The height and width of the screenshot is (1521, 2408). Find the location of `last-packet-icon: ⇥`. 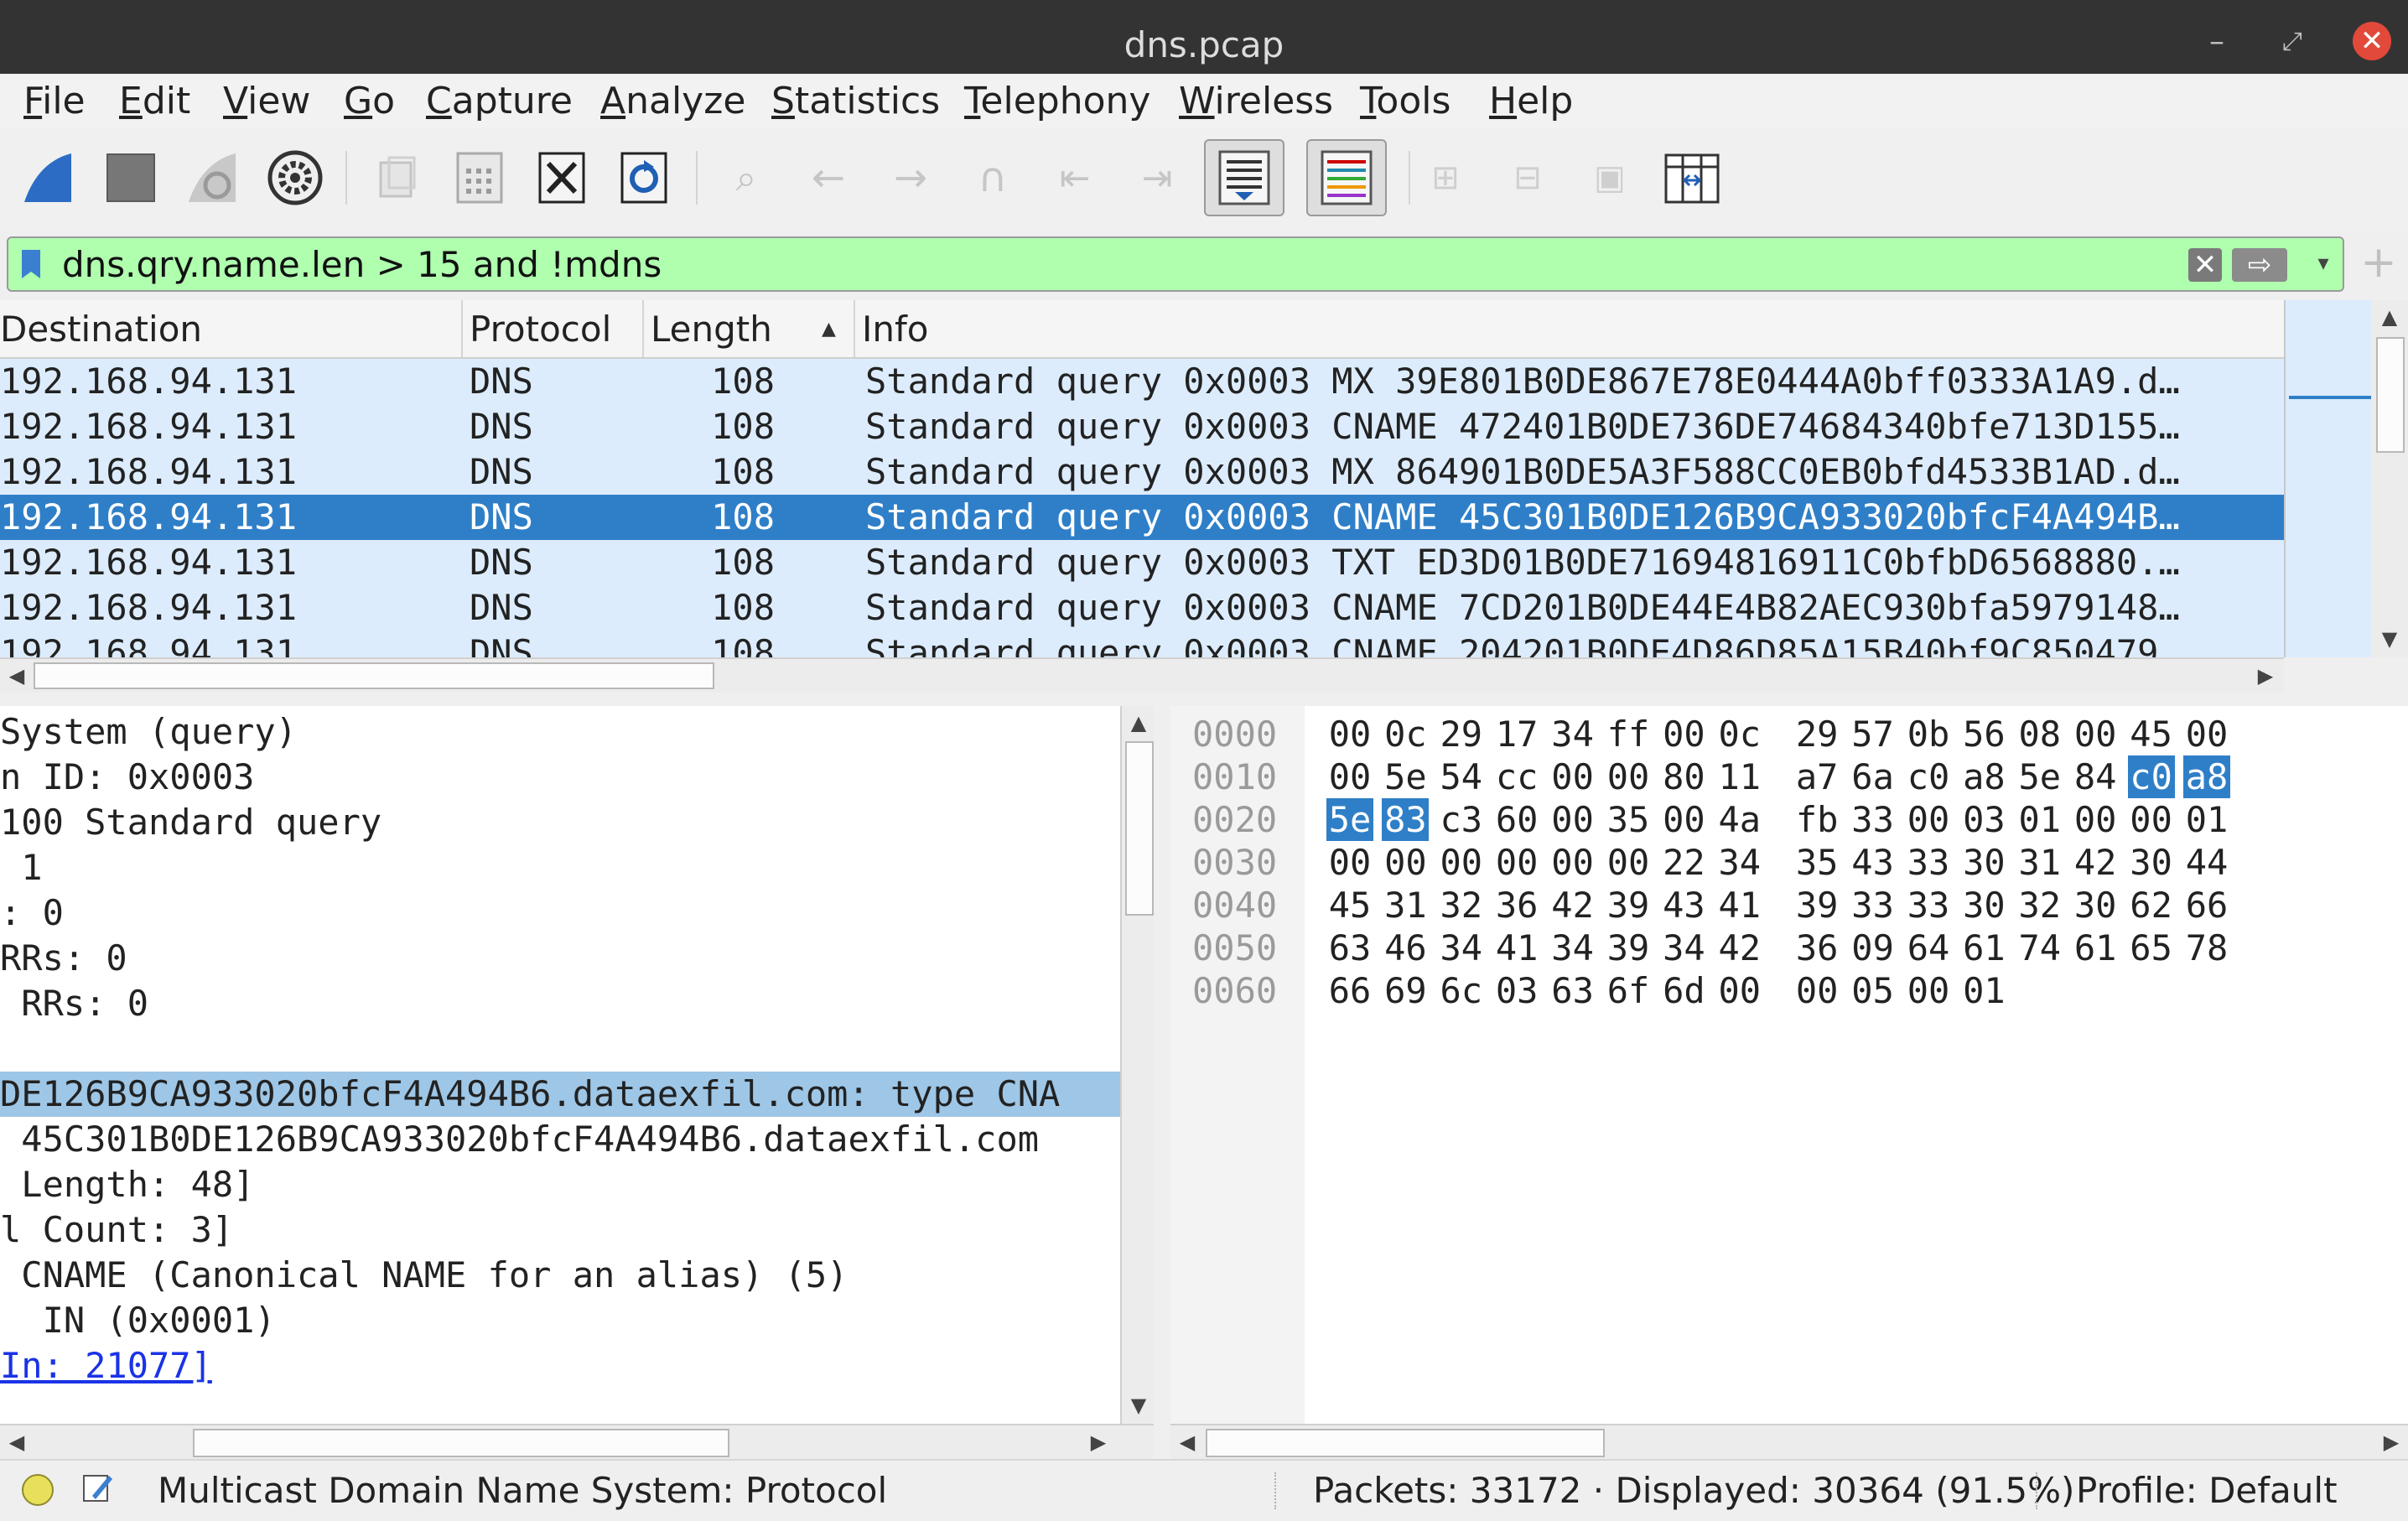

last-packet-icon: ⇥ is located at coordinates (1157, 178).